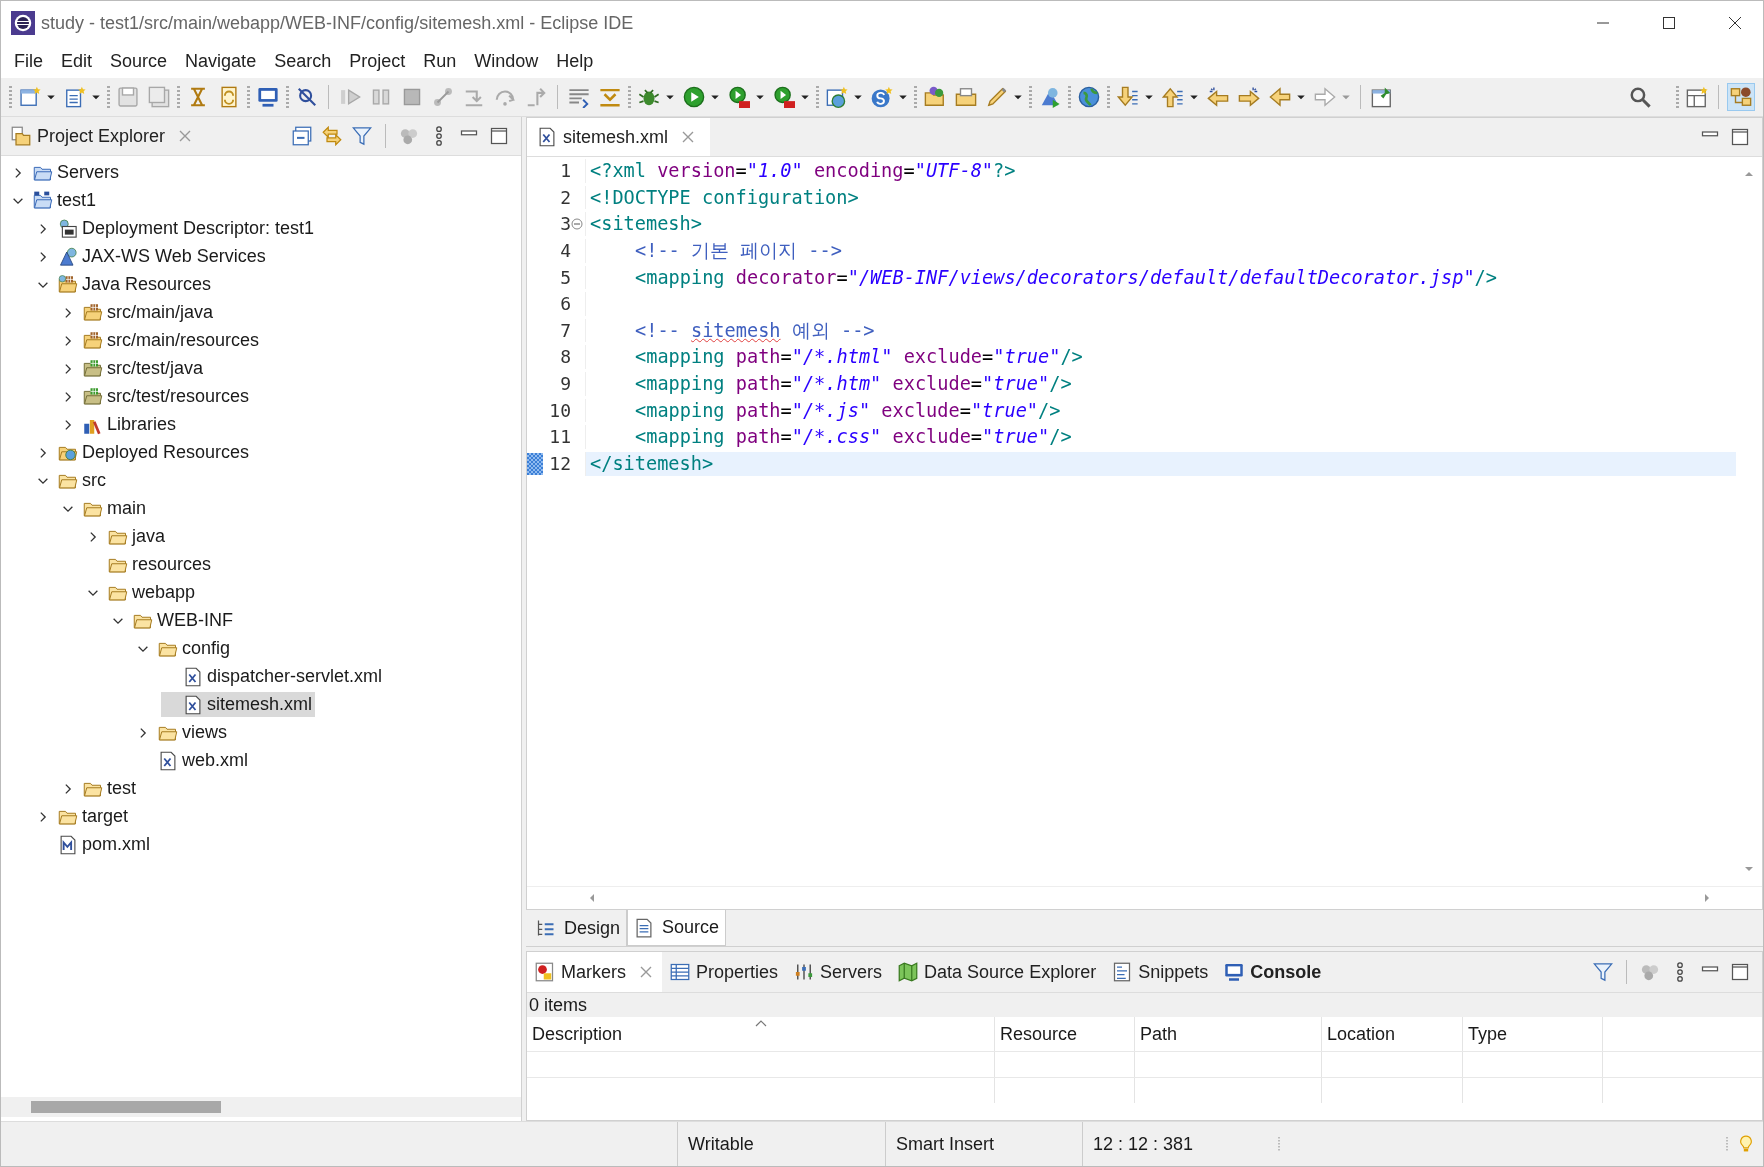 This screenshot has height=1167, width=1764. What do you see at coordinates (565, 330) in the screenshot?
I see `line-number: 7` at bounding box center [565, 330].